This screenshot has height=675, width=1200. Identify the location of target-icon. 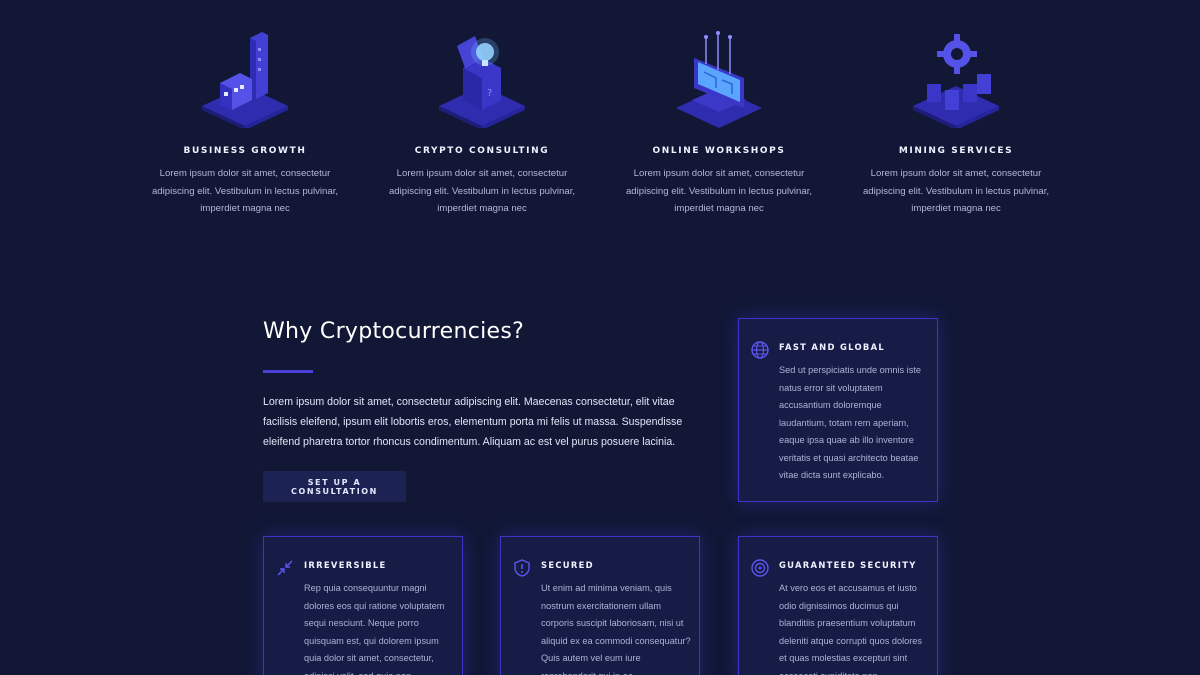
(760, 568).